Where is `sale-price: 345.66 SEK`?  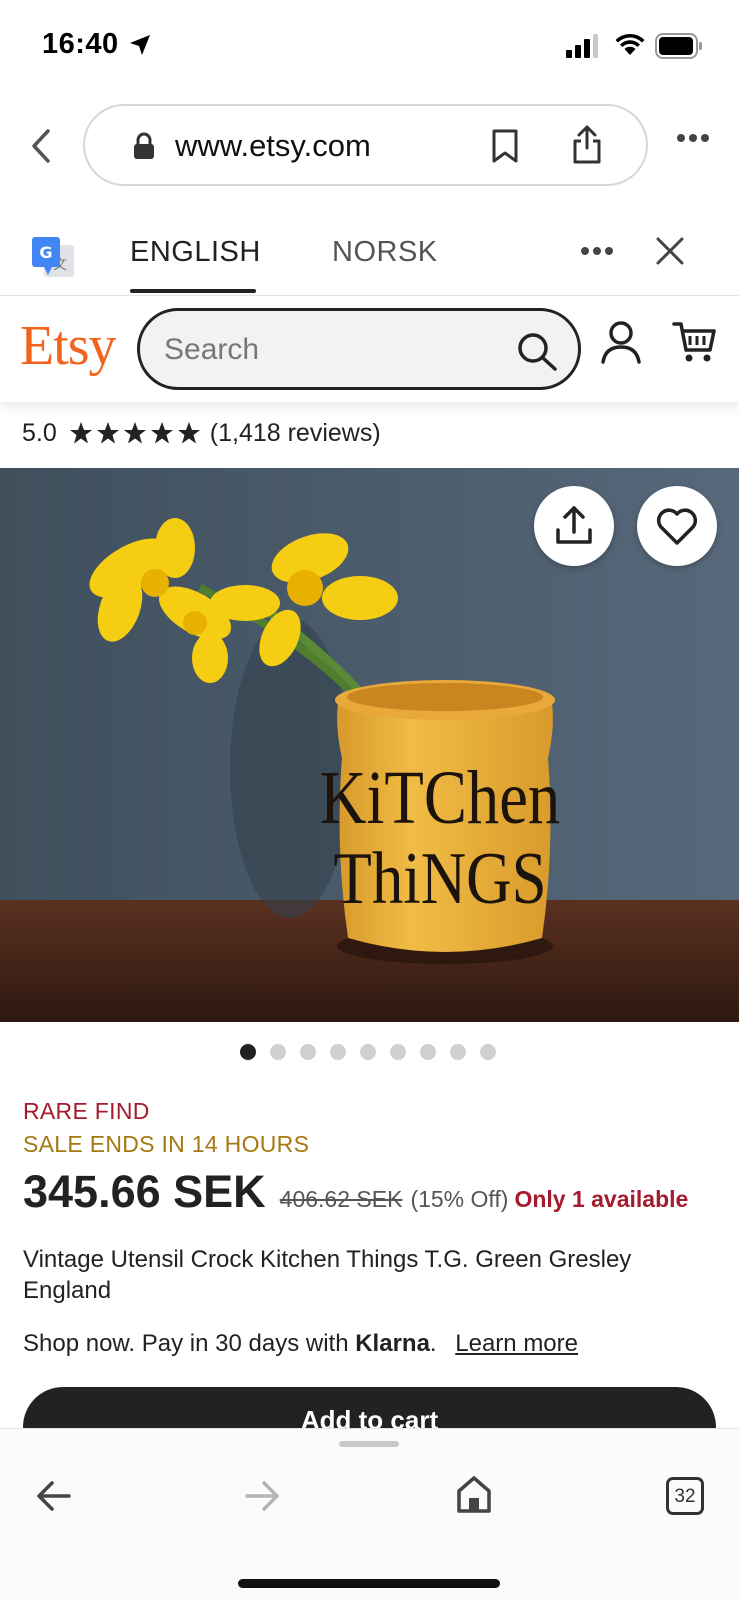
sale-price: 345.66 SEK is located at coordinates (144, 1191).